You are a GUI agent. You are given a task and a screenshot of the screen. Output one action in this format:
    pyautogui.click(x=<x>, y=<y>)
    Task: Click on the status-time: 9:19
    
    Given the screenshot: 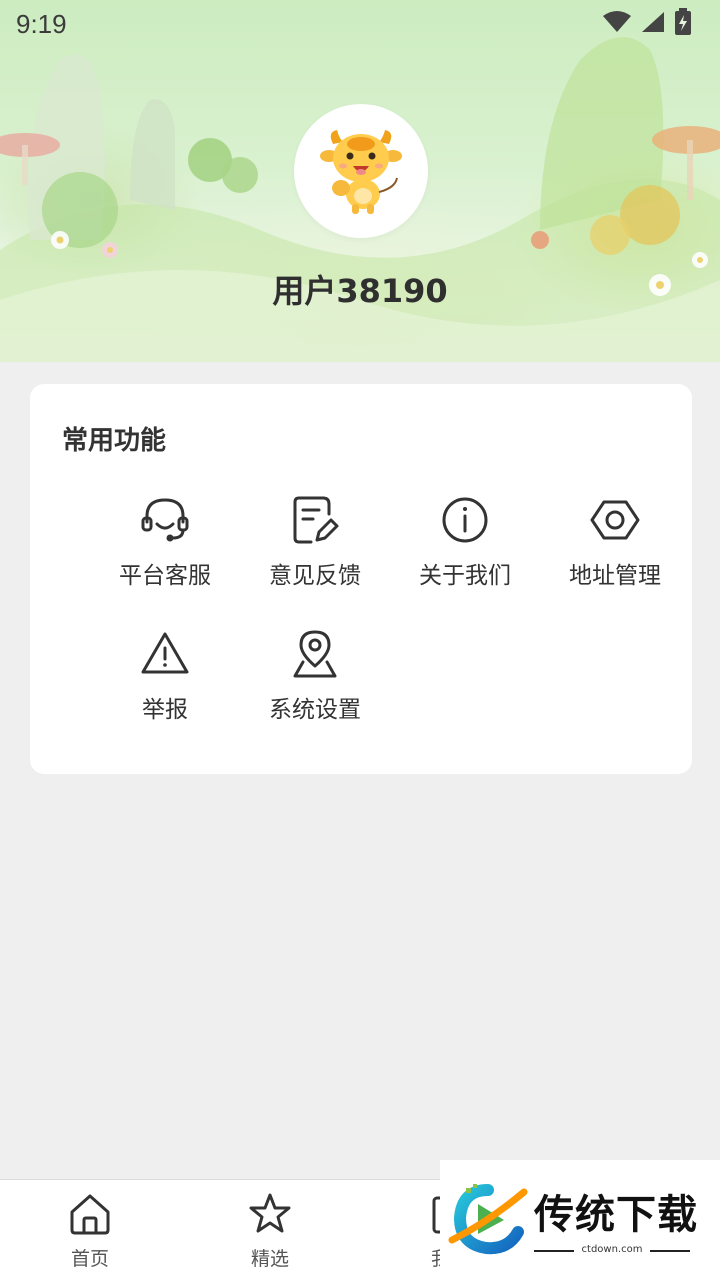 What is the action you would take?
    pyautogui.click(x=41, y=23)
    